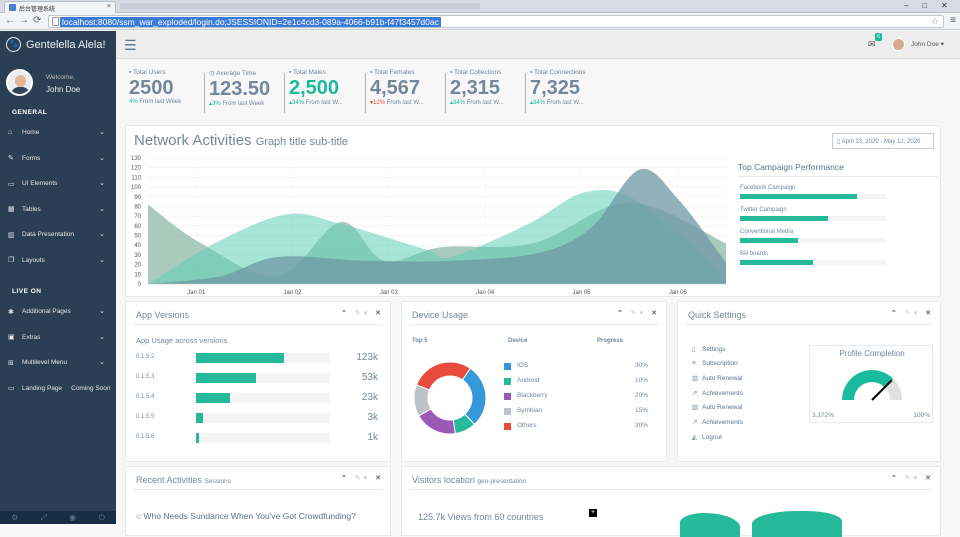  Describe the element at coordinates (838, 169) in the screenshot. I see `campaign-title: Top Campaign Performance` at that location.